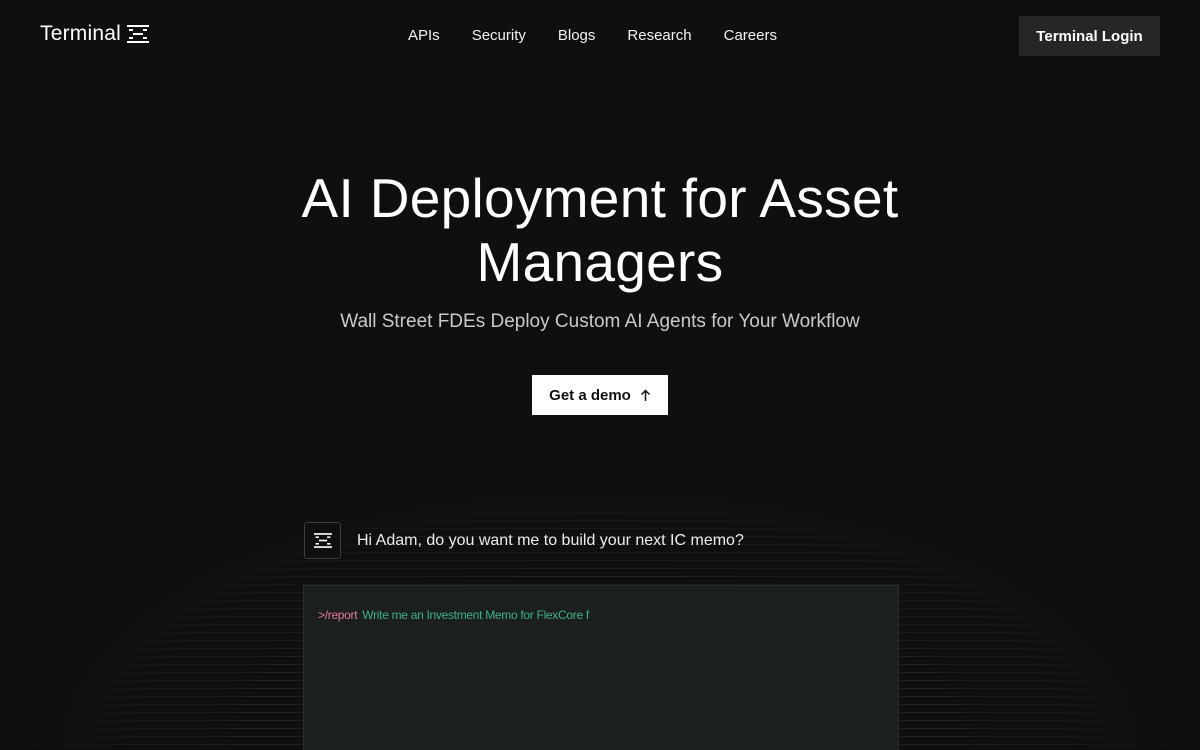 This screenshot has height=750, width=1200. Describe the element at coordinates (577, 35) in the screenshot. I see `nav-link-blogs: Blogs` at that location.